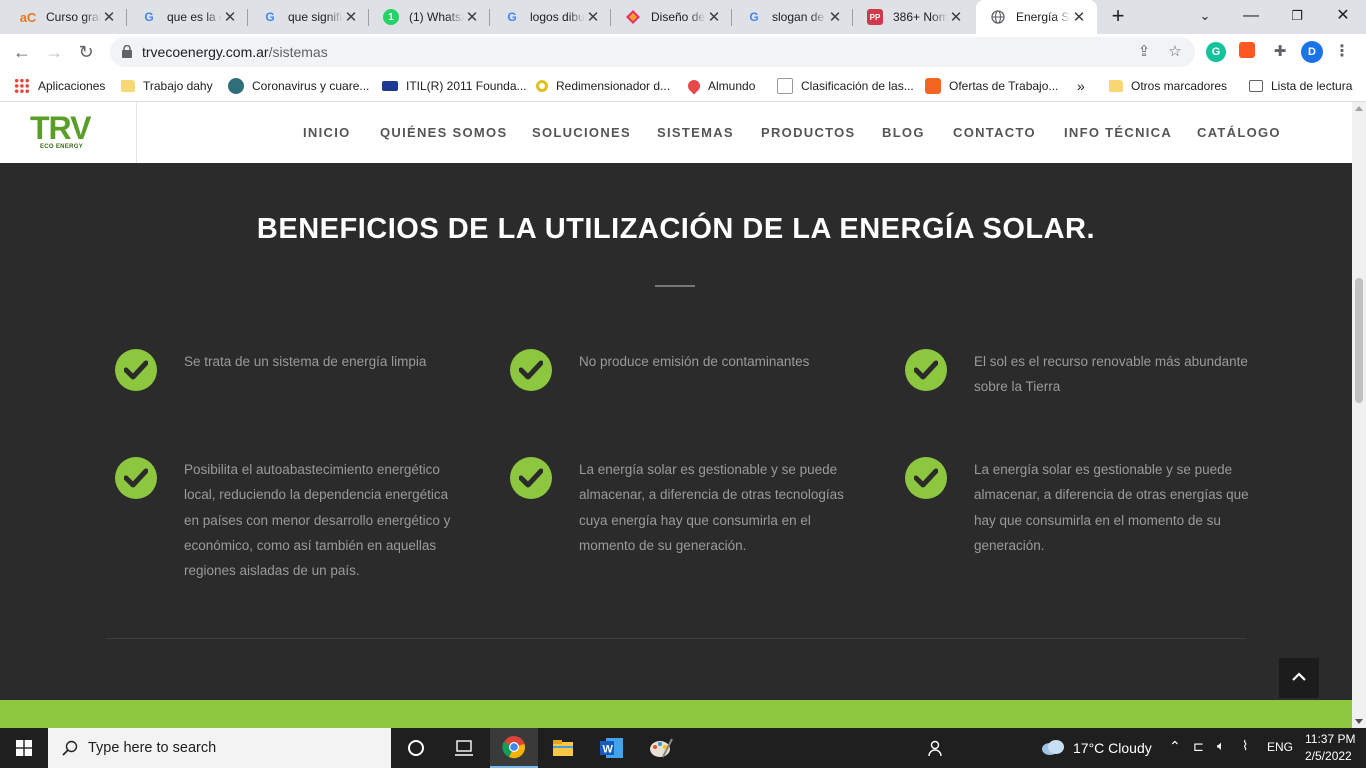 The image size is (1366, 768). What do you see at coordinates (1112, 748) in the screenshot?
I see `weather-text: 17°C Cloudy` at bounding box center [1112, 748].